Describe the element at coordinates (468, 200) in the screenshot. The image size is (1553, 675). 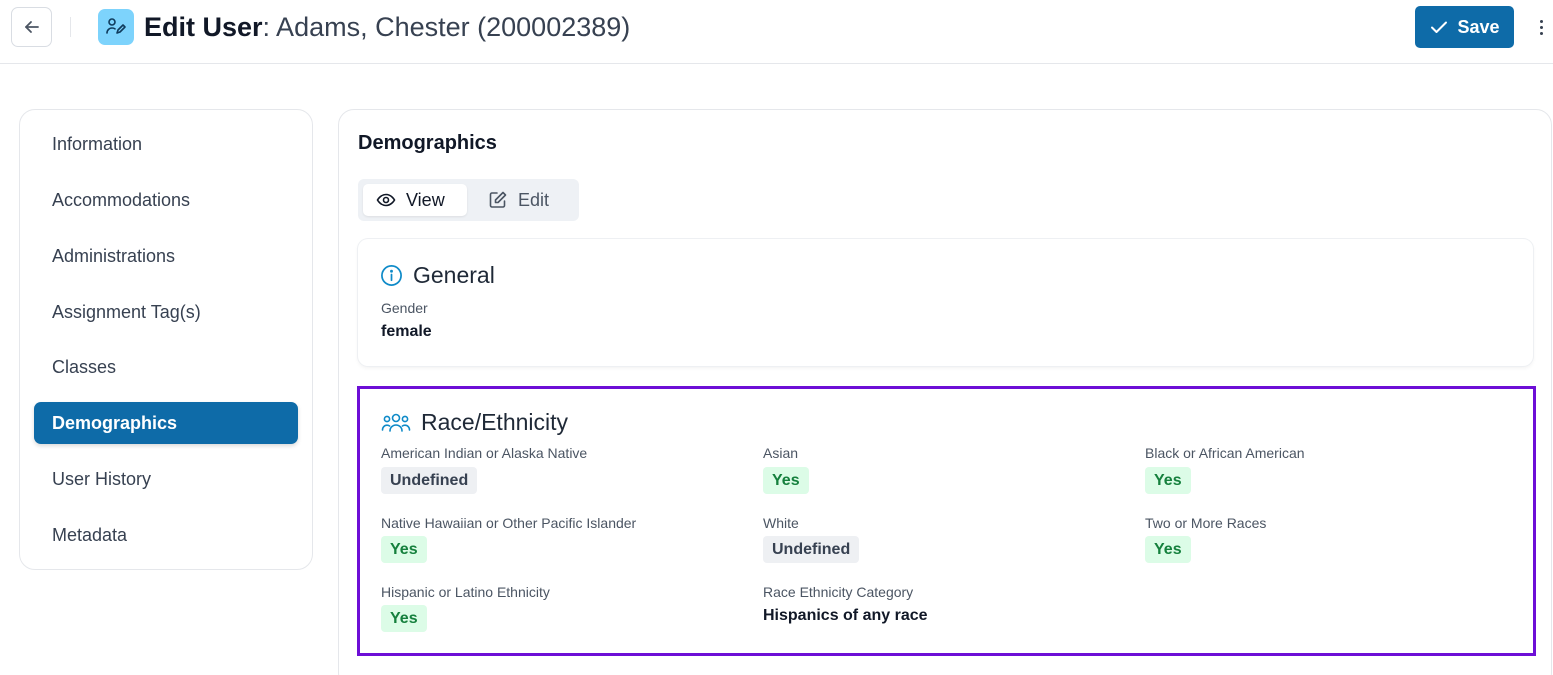
I see `view-edit-toggle: View Edit` at that location.